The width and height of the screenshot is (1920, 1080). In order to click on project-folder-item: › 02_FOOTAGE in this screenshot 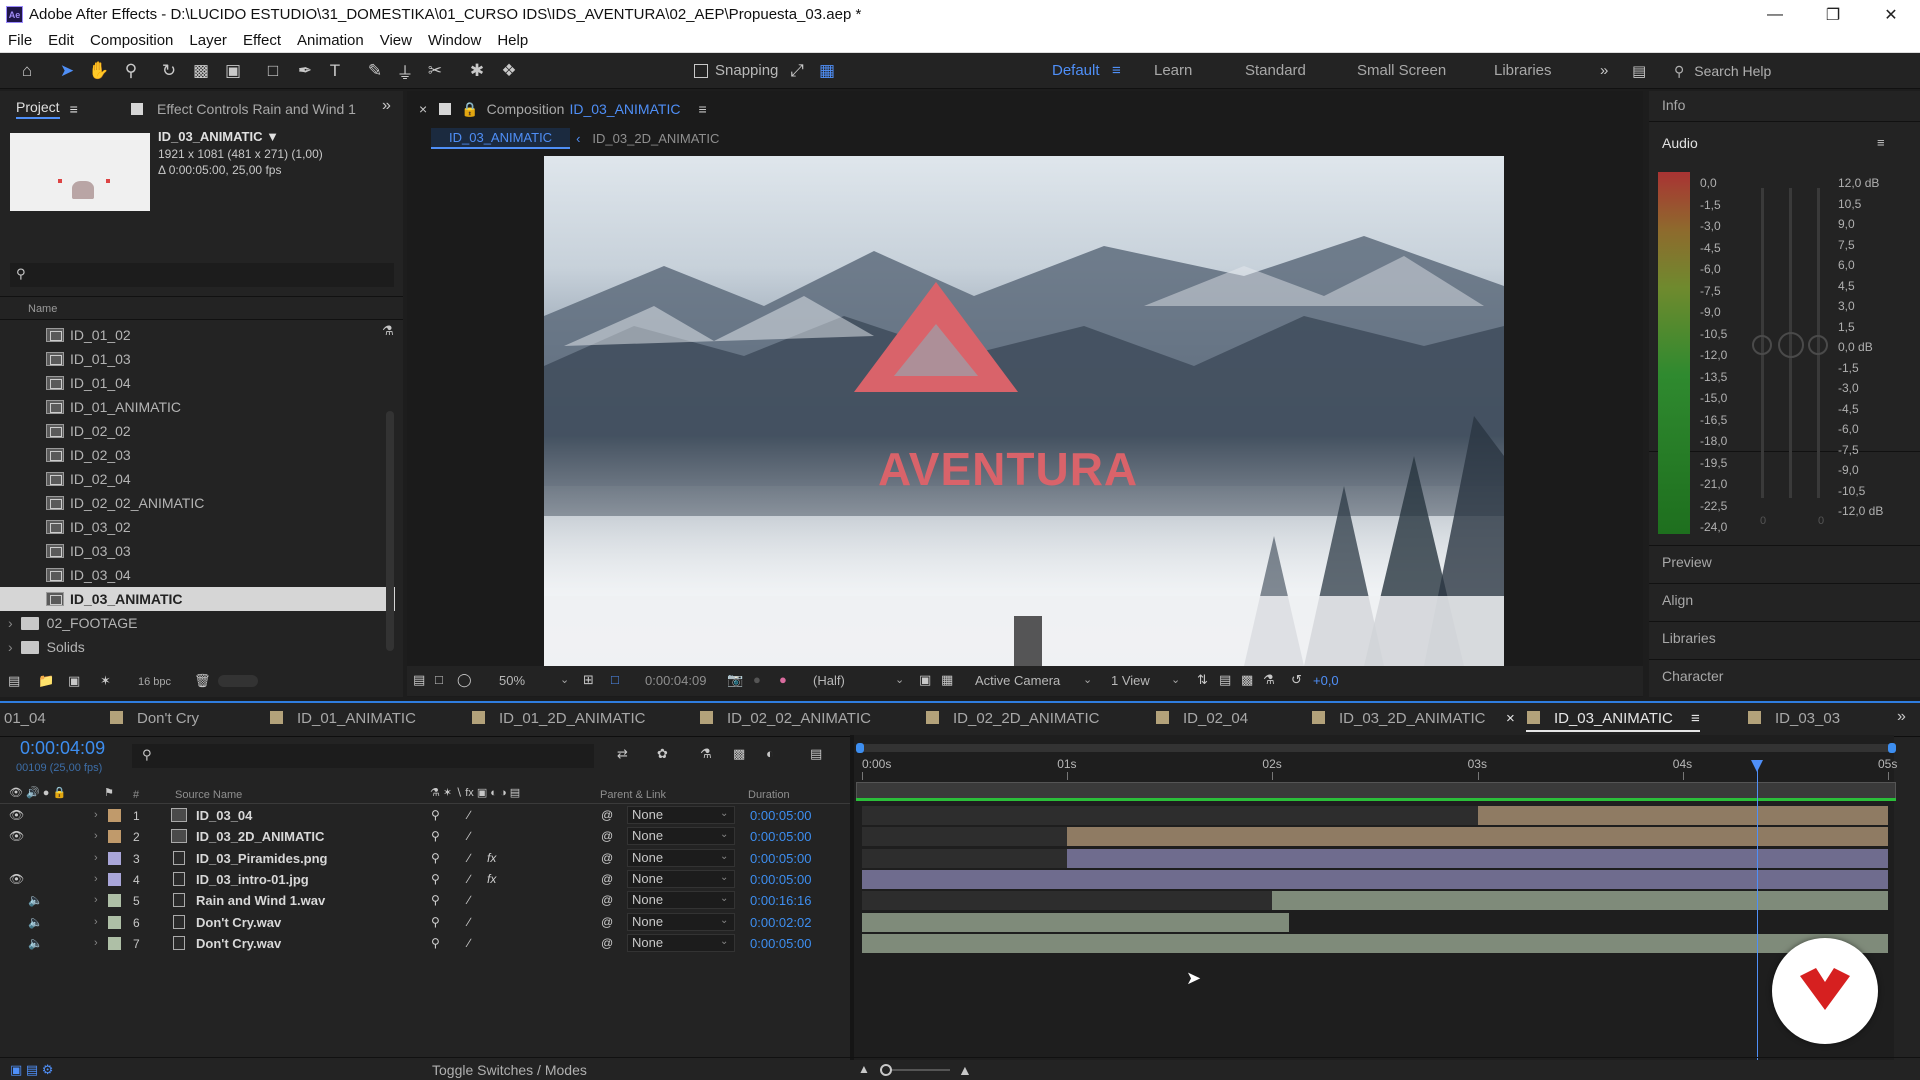, I will do `click(197, 623)`.